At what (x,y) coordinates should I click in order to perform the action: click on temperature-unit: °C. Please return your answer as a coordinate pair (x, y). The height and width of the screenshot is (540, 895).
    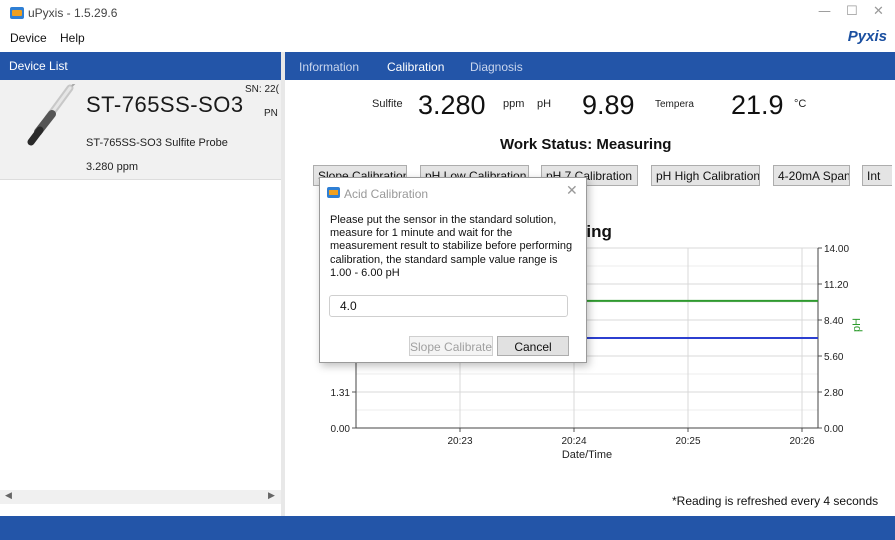
    Looking at the image, I should click on (800, 104).